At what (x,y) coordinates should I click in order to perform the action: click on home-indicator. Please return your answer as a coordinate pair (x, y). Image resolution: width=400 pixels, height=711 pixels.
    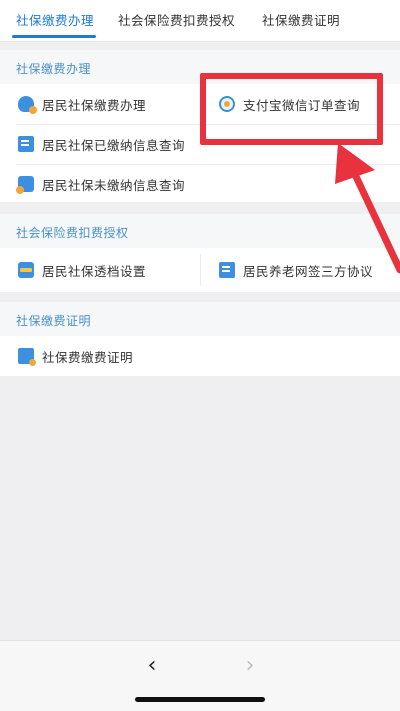
    Looking at the image, I should click on (200, 699).